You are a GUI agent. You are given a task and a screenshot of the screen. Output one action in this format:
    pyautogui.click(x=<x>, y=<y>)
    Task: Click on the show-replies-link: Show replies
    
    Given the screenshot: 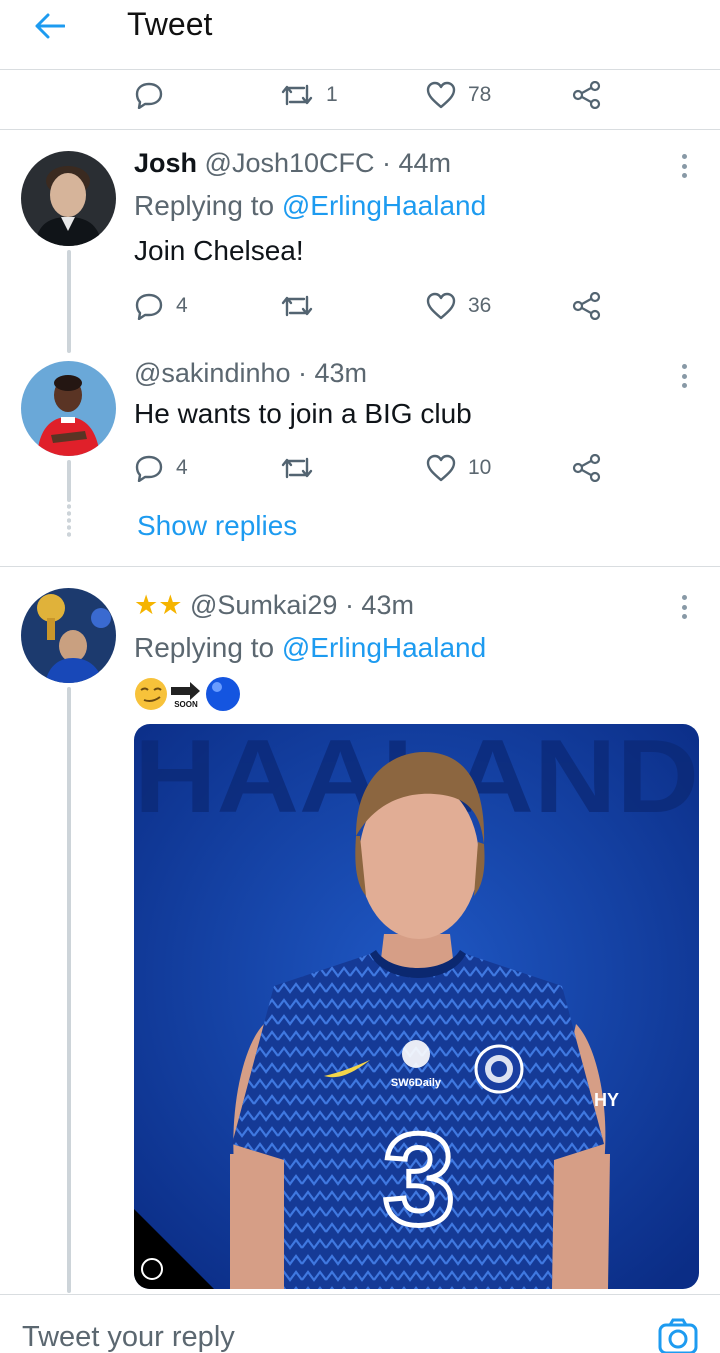 What is the action you would take?
    pyautogui.click(x=217, y=526)
    